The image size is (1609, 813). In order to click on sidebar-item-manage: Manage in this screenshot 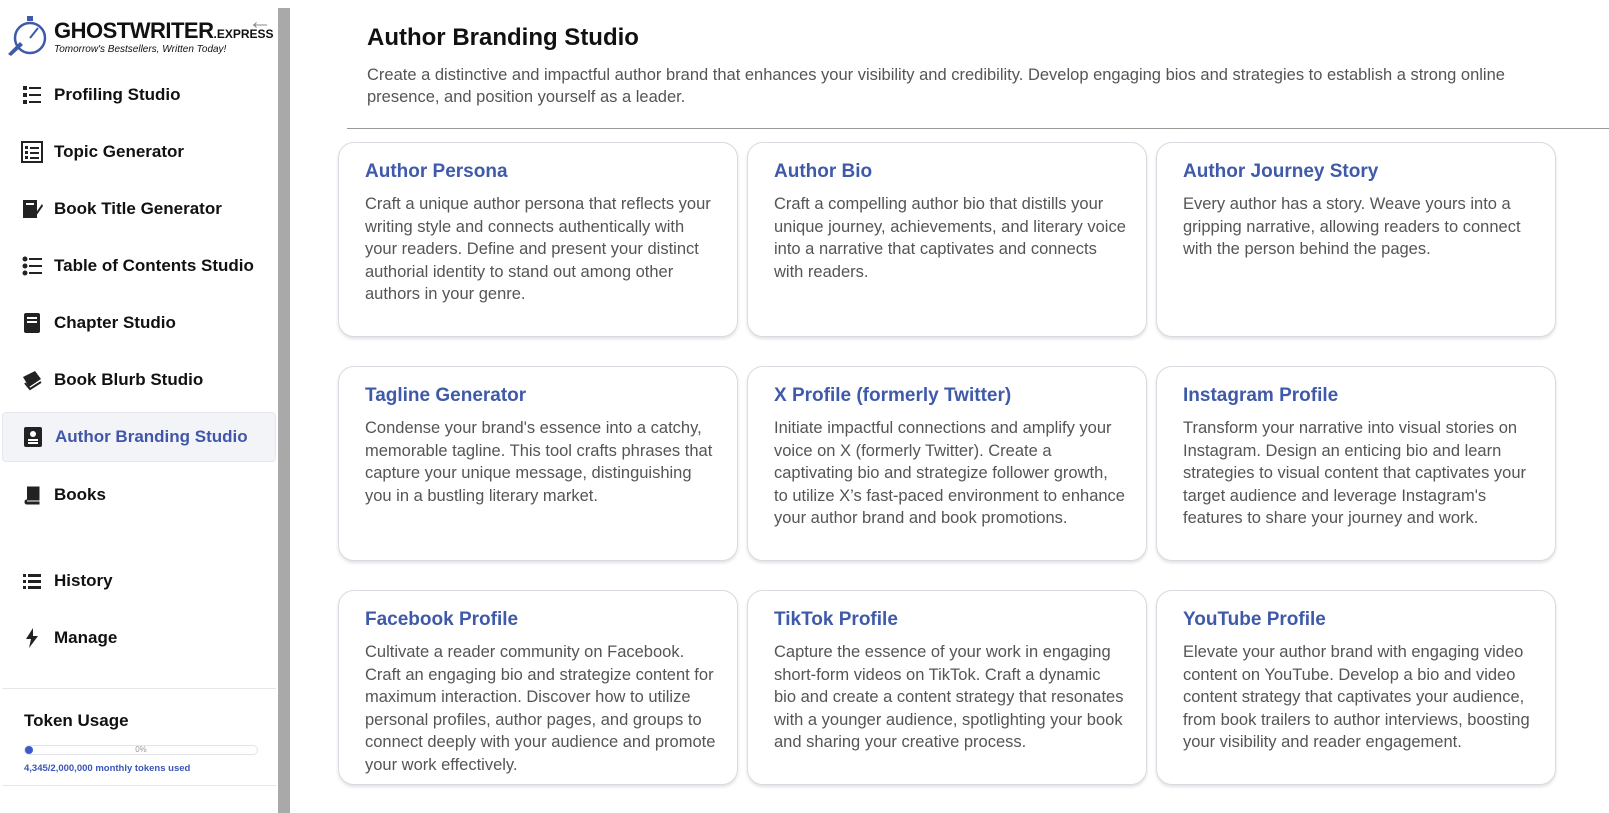, I will do `click(139, 638)`.